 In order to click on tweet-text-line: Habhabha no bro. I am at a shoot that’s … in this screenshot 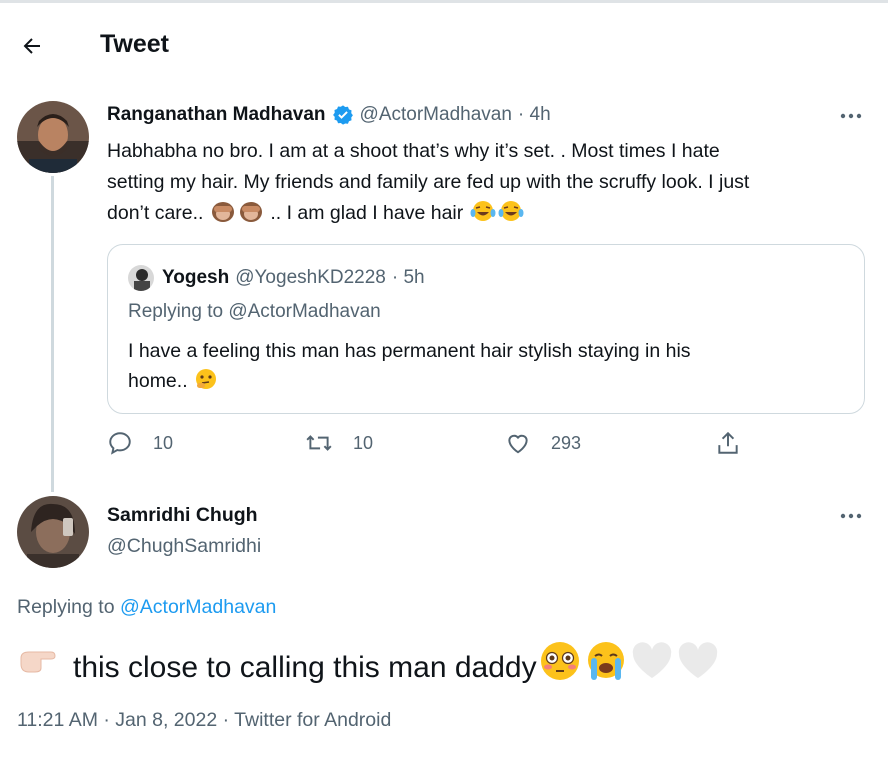, I will do `click(413, 151)`.